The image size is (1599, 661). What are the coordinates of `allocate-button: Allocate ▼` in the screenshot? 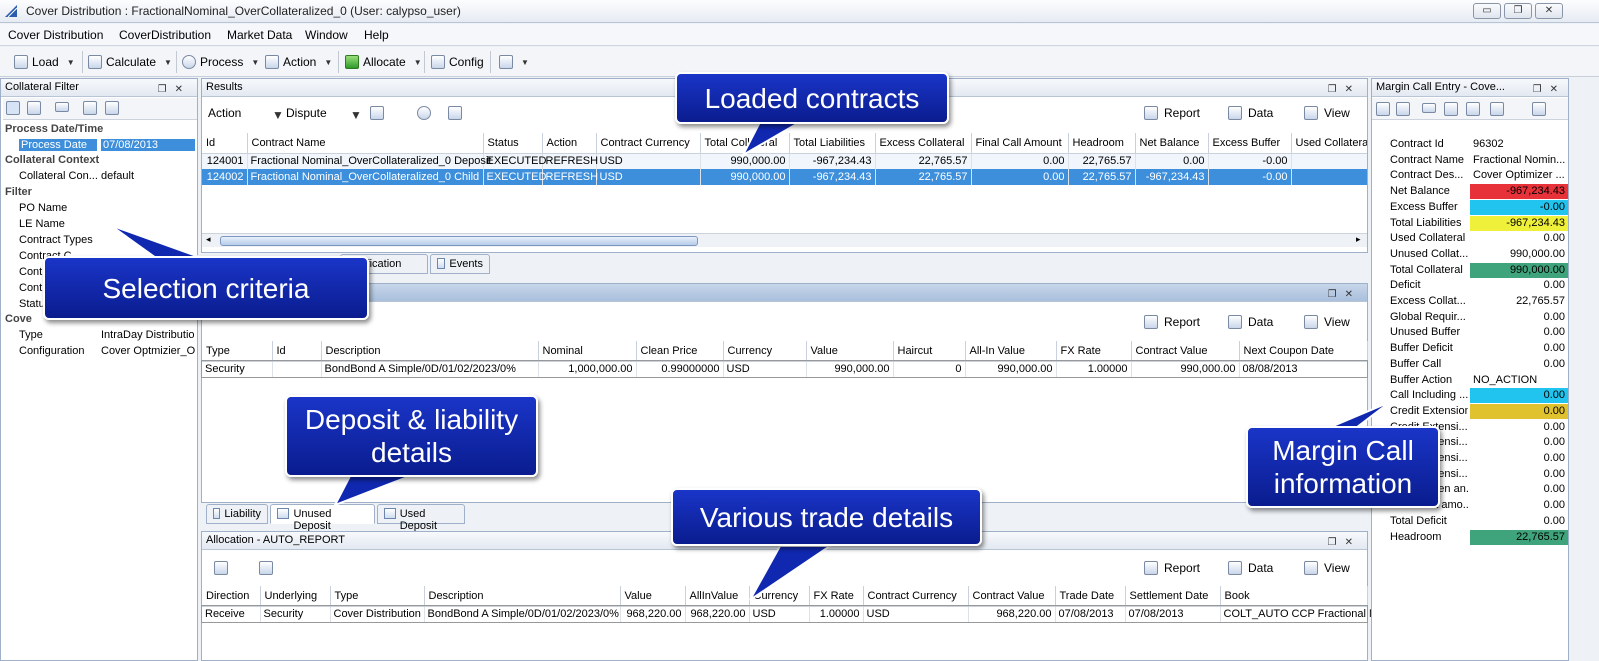 It's located at (383, 62).